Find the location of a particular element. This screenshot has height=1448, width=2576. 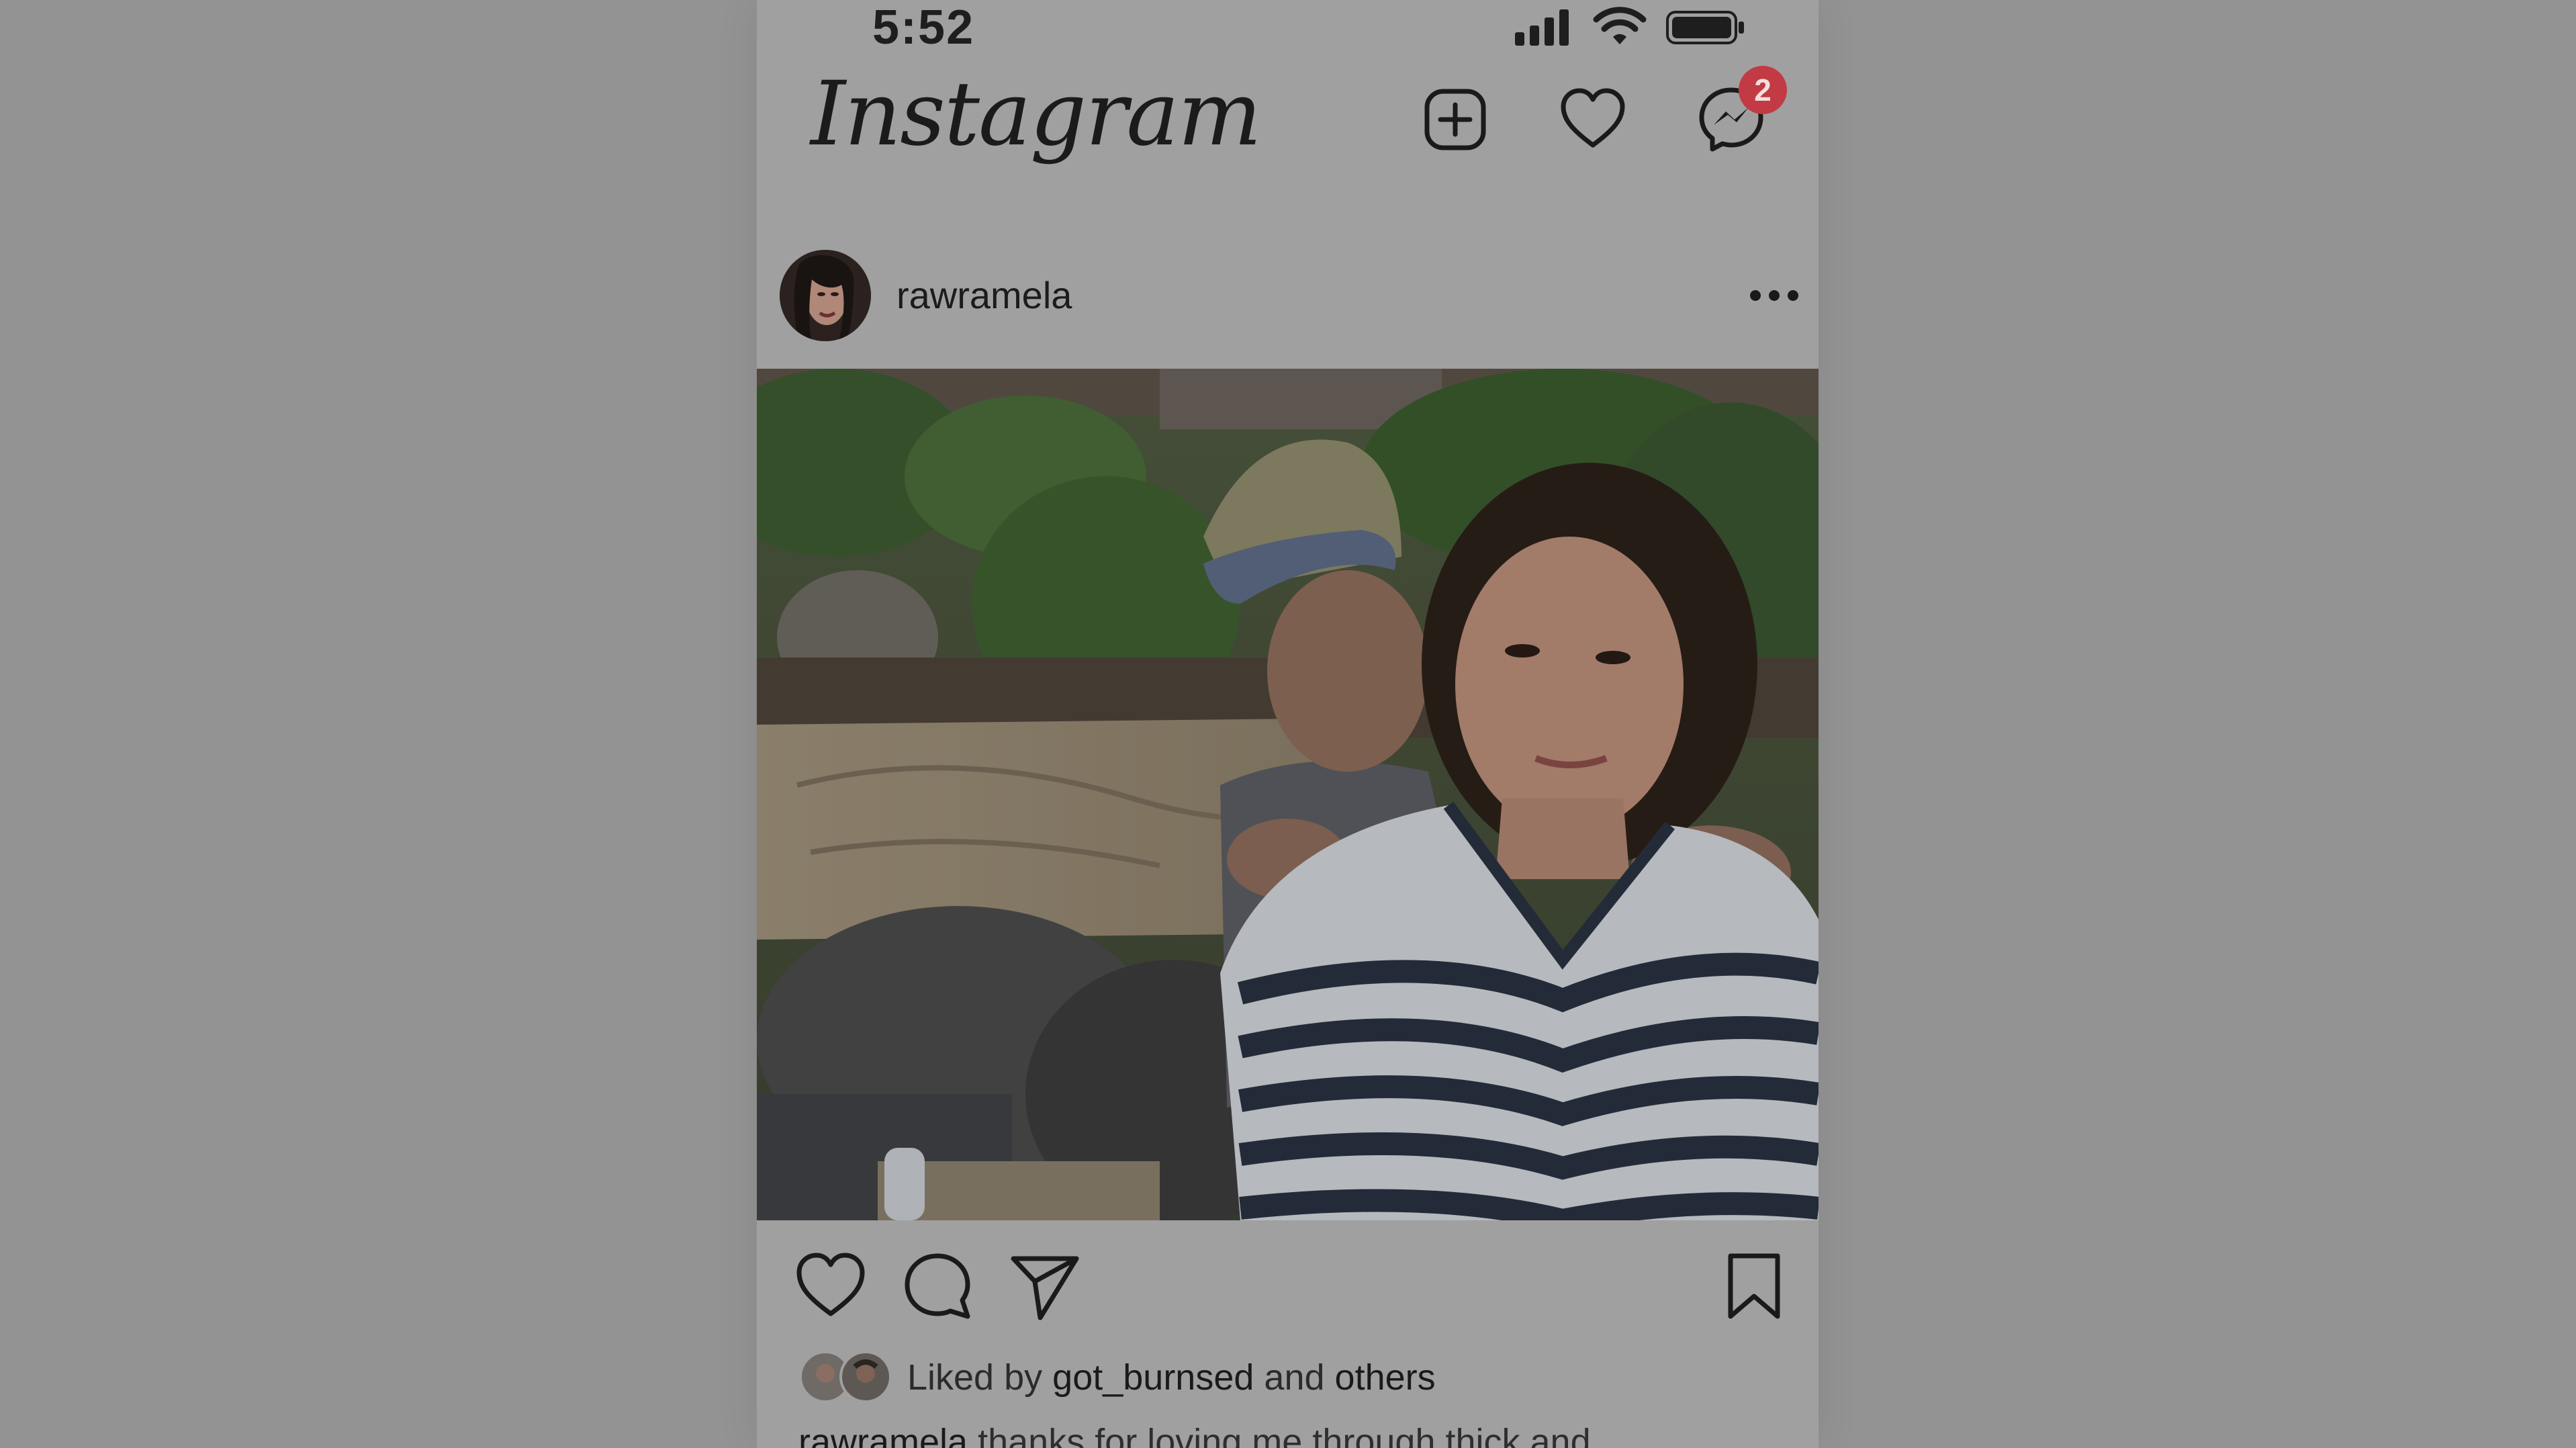

save-icon is located at coordinates (1754, 1286).